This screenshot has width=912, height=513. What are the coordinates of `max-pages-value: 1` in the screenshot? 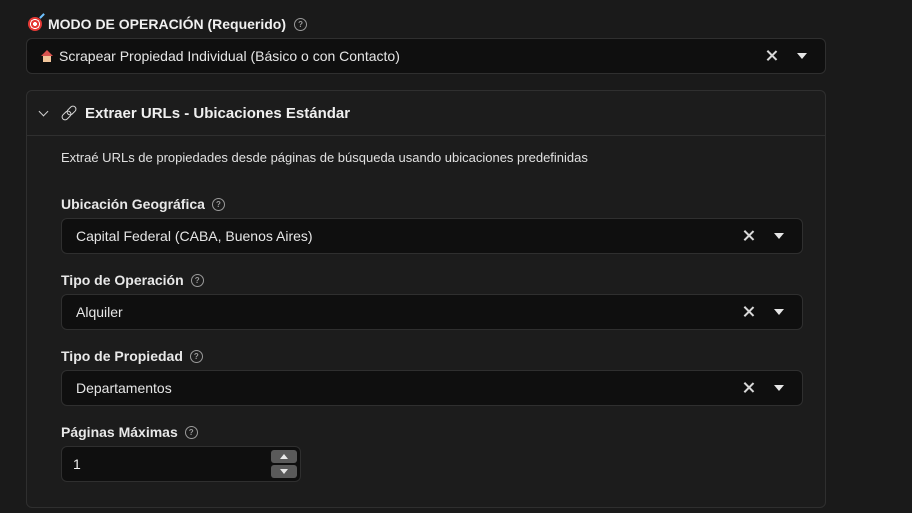 It's located at (166, 464).